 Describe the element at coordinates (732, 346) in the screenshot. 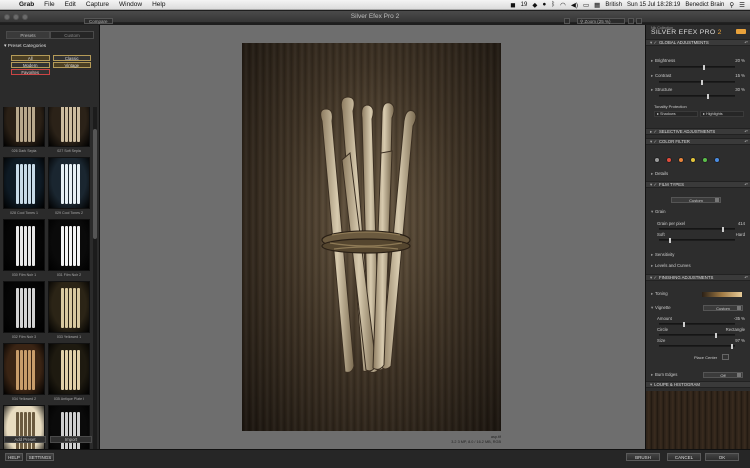

I see `size-slider-knob` at that location.